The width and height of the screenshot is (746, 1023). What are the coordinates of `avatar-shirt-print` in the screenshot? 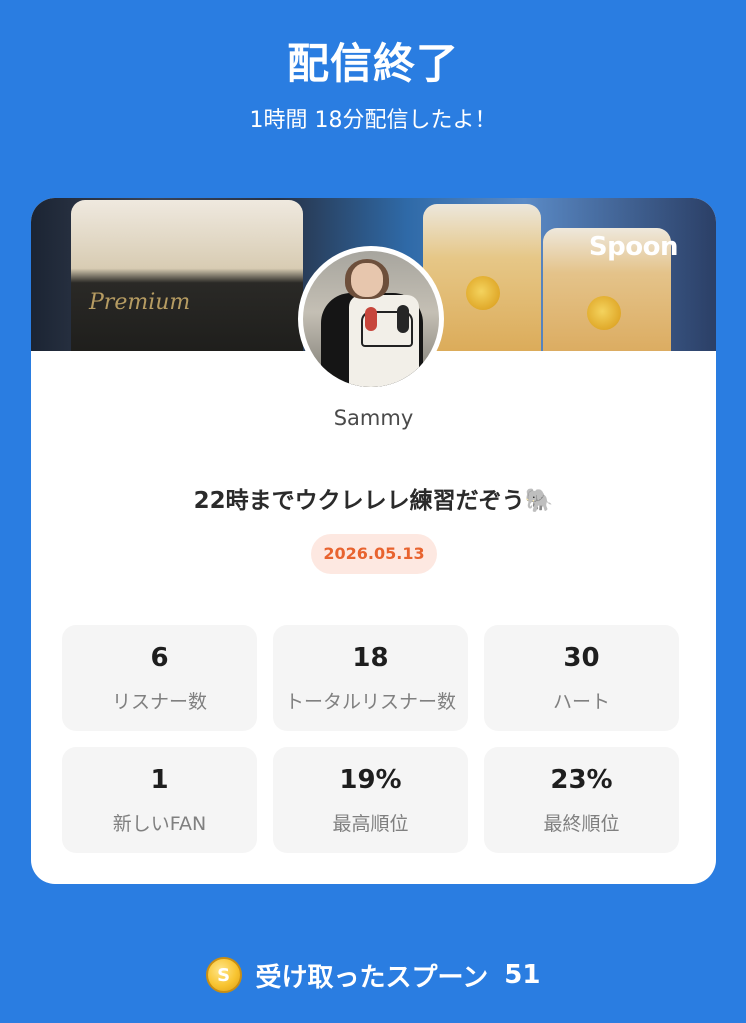 It's located at (387, 326).